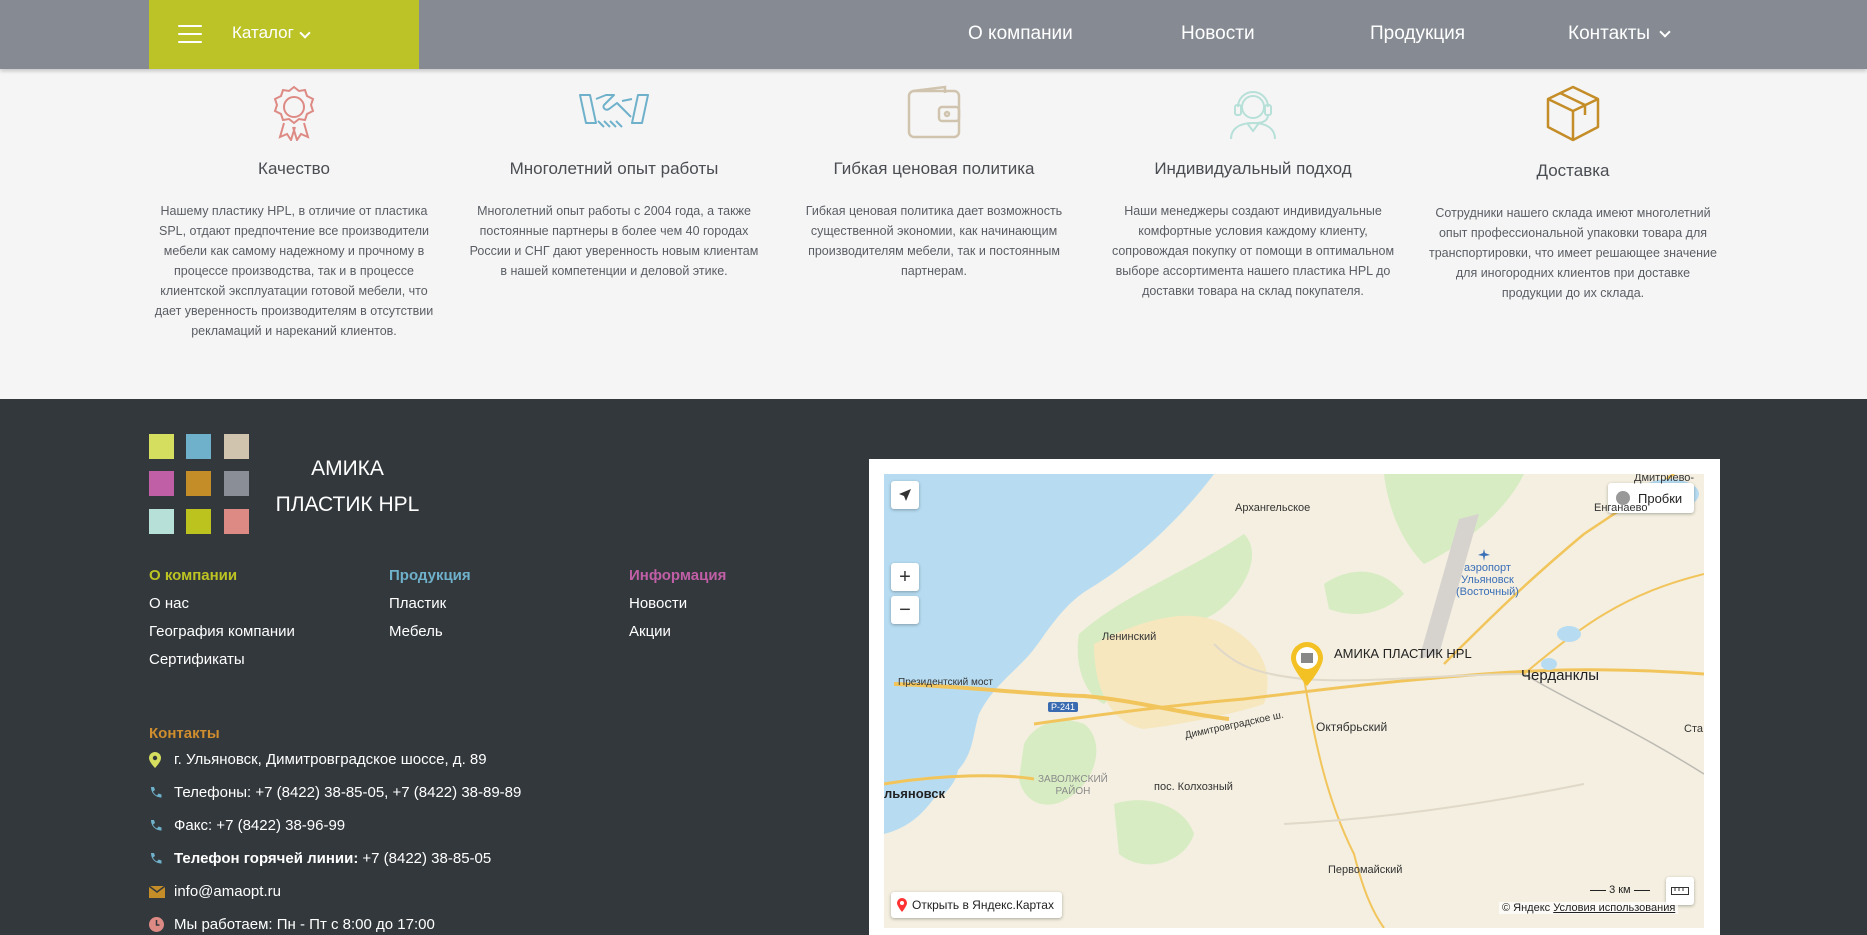 The height and width of the screenshot is (935, 1867). What do you see at coordinates (1417, 34) in the screenshot?
I see `nav-products: Продукция` at bounding box center [1417, 34].